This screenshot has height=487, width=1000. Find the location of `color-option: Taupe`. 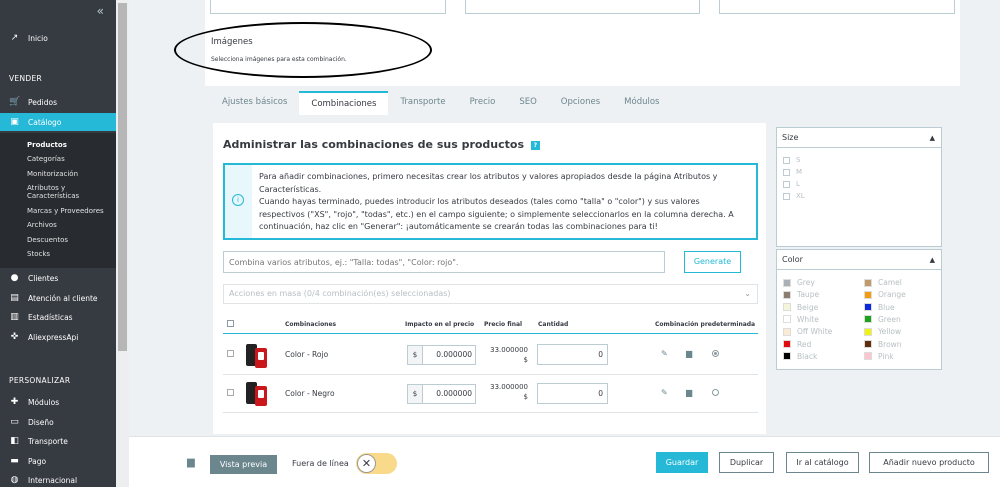

color-option: Taupe is located at coordinates (801, 294).